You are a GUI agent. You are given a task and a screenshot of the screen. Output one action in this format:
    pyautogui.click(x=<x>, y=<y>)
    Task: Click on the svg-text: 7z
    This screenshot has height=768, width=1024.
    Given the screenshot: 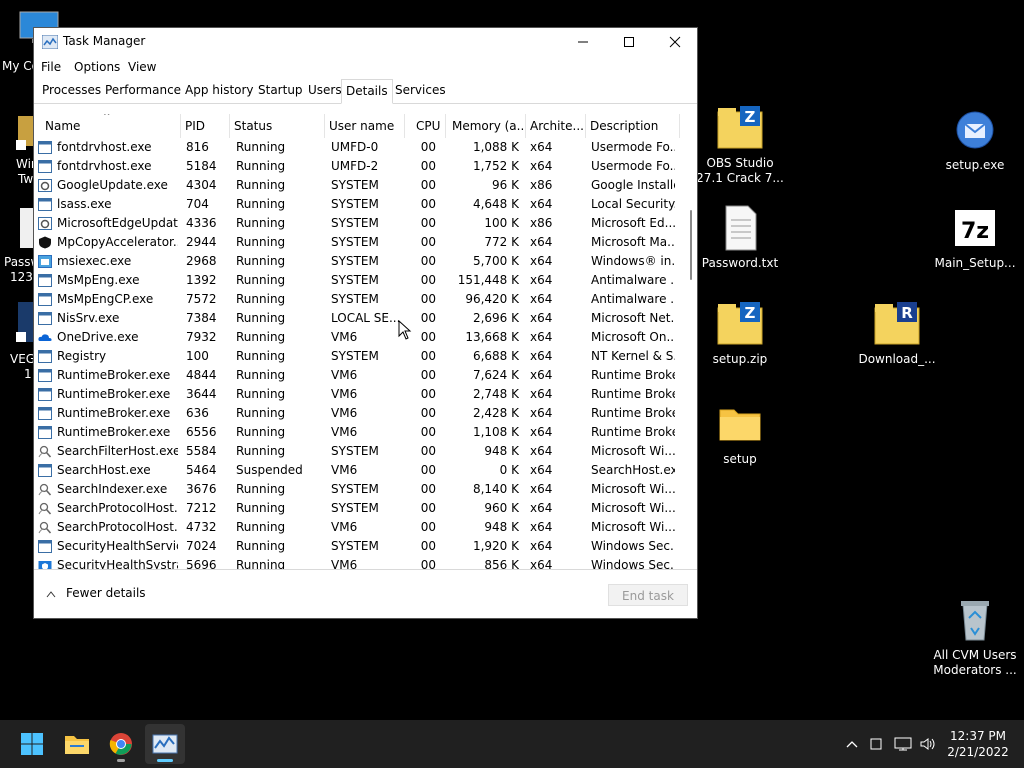 What is the action you would take?
    pyautogui.click(x=975, y=231)
    